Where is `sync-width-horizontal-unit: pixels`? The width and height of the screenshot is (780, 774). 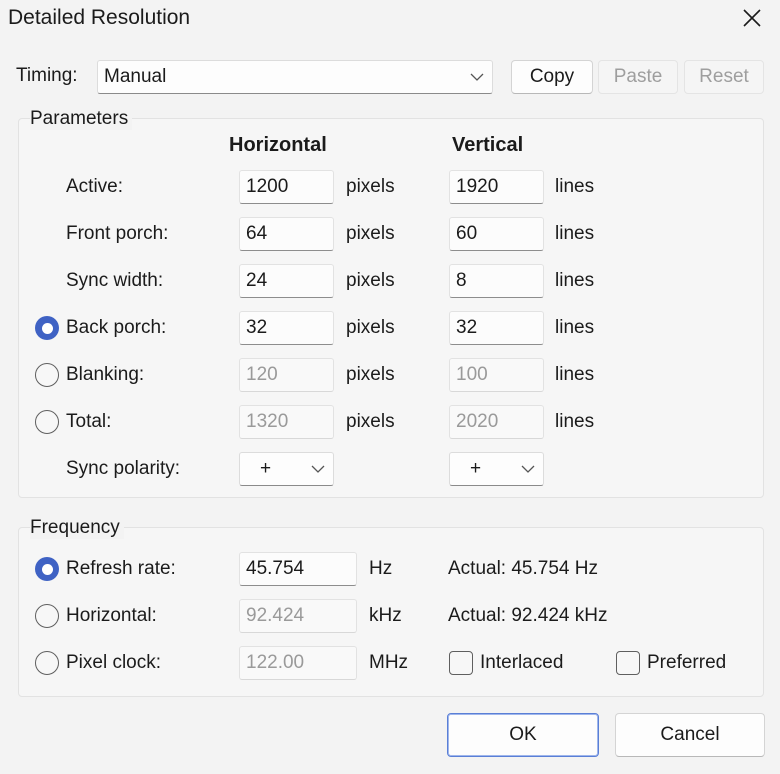
sync-width-horizontal-unit: pixels is located at coordinates (370, 280).